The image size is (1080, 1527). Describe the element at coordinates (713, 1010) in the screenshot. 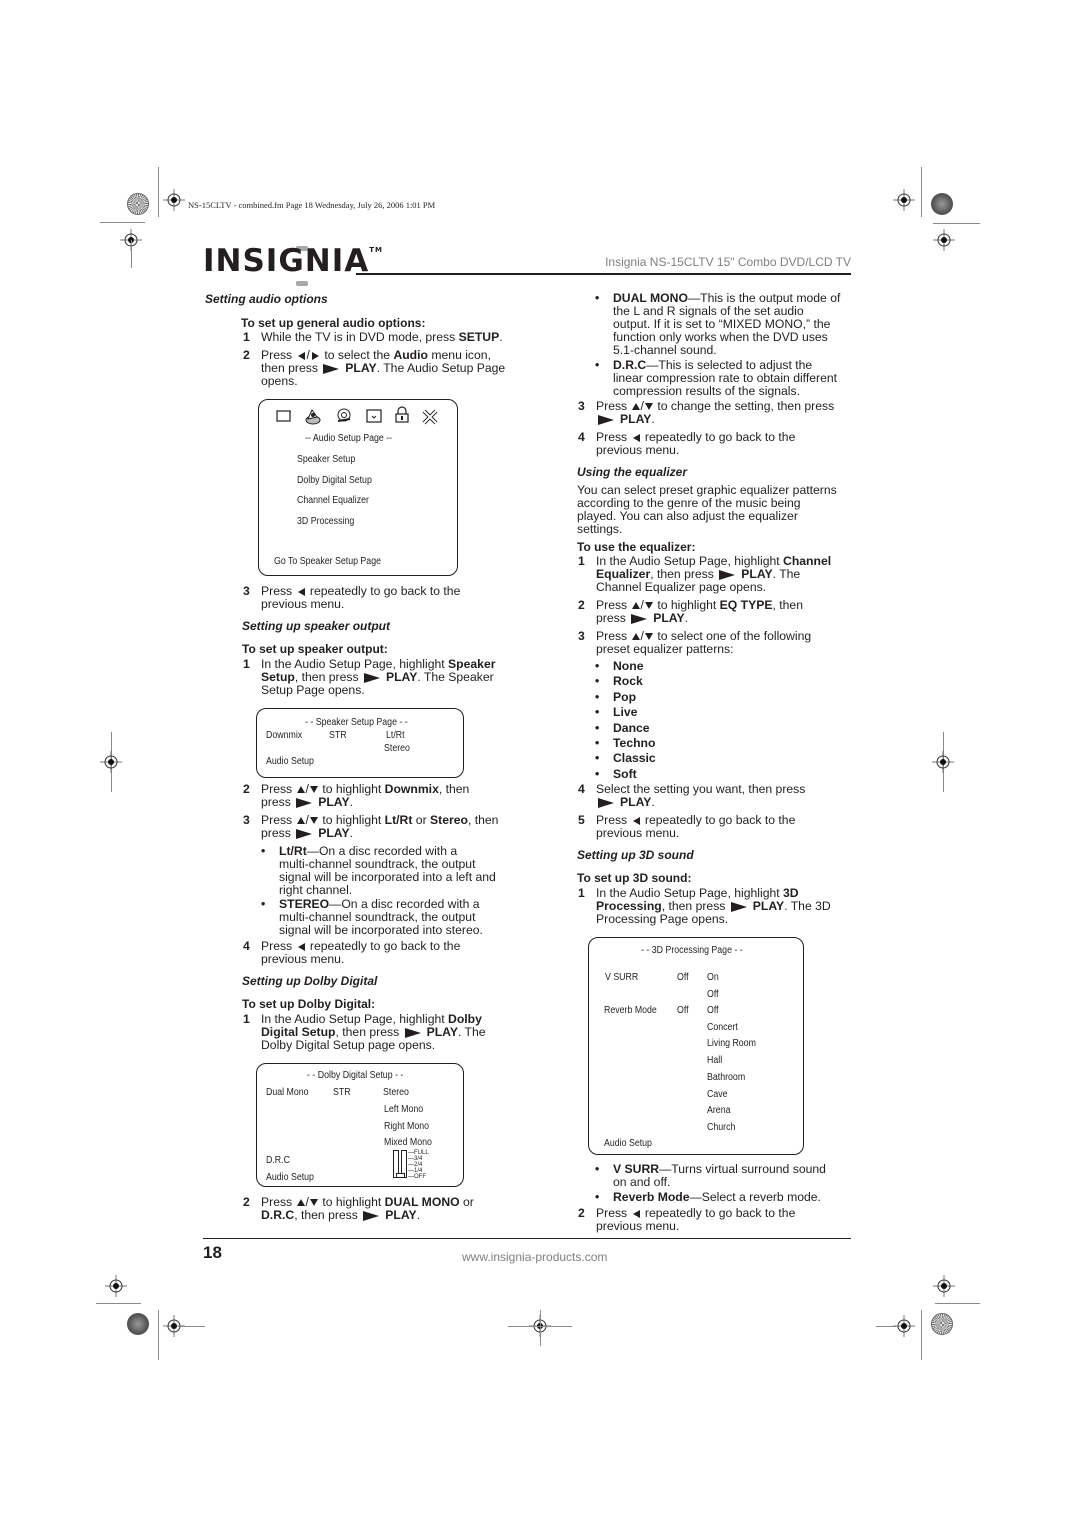

I see `reverb-option: Off` at that location.